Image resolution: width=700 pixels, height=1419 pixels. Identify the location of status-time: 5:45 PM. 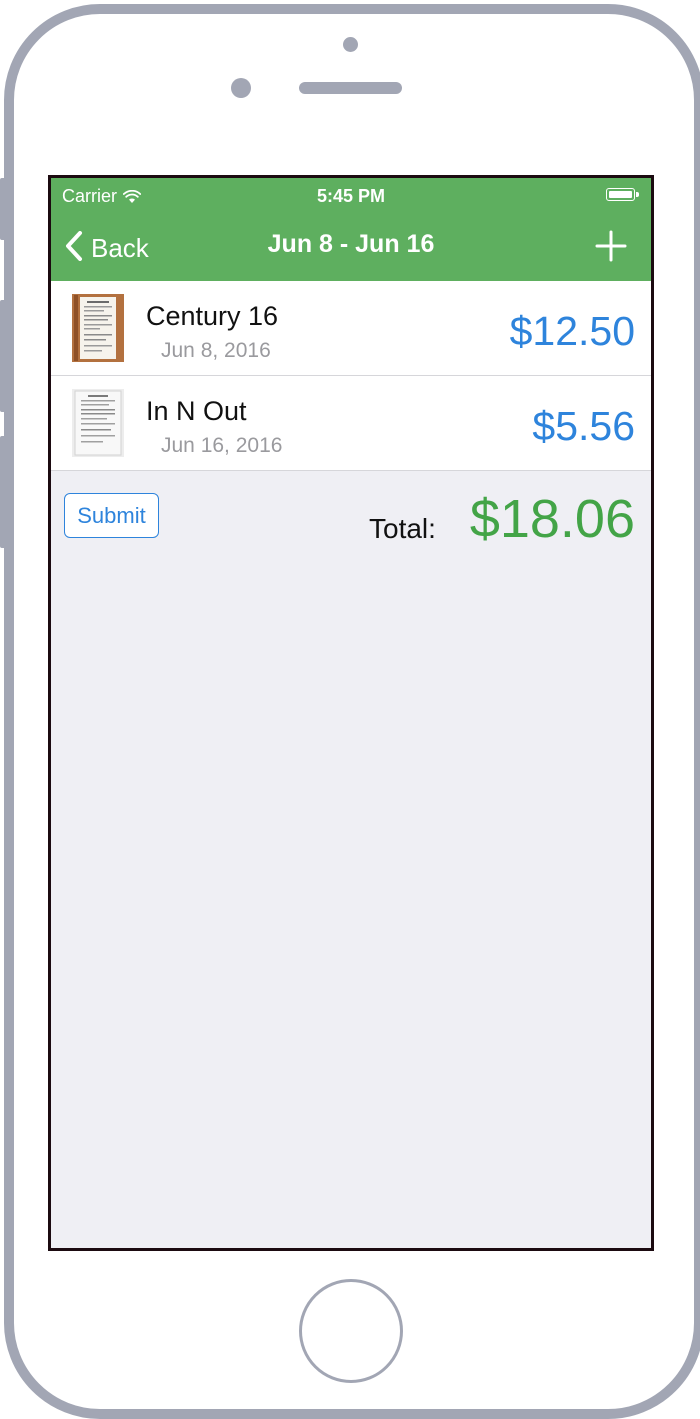
(351, 196).